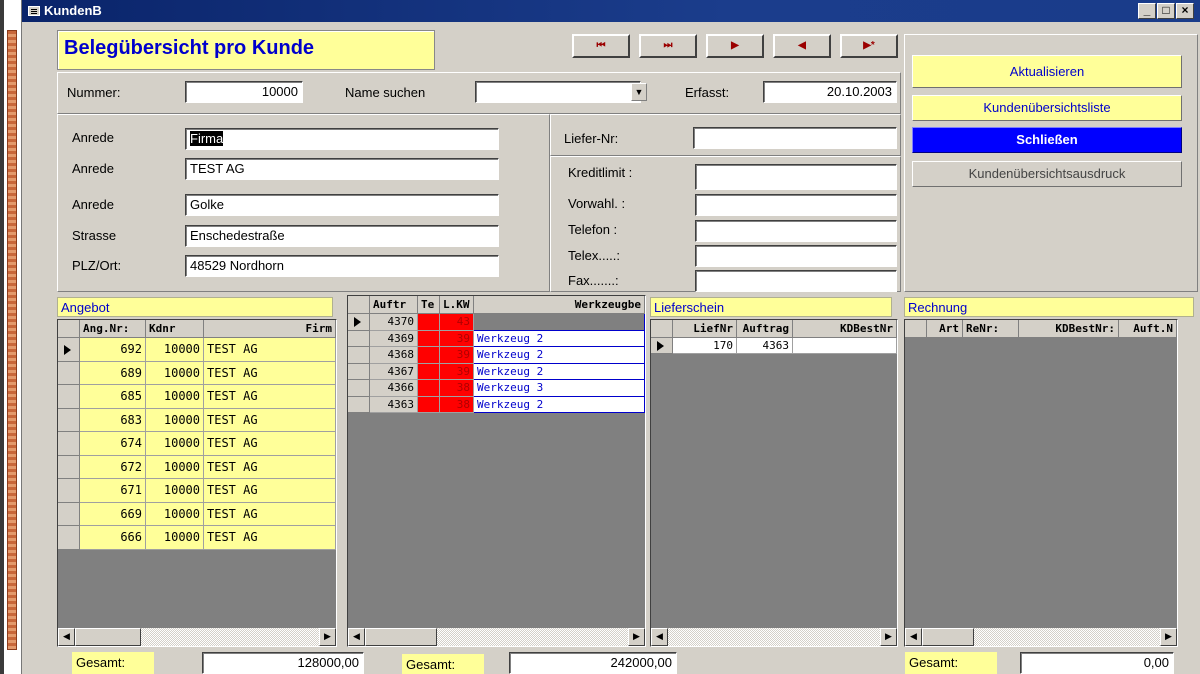 This screenshot has width=1200, height=674. Describe the element at coordinates (175, 329) in the screenshot. I see `kdnr-column-header: Kdnr` at that location.